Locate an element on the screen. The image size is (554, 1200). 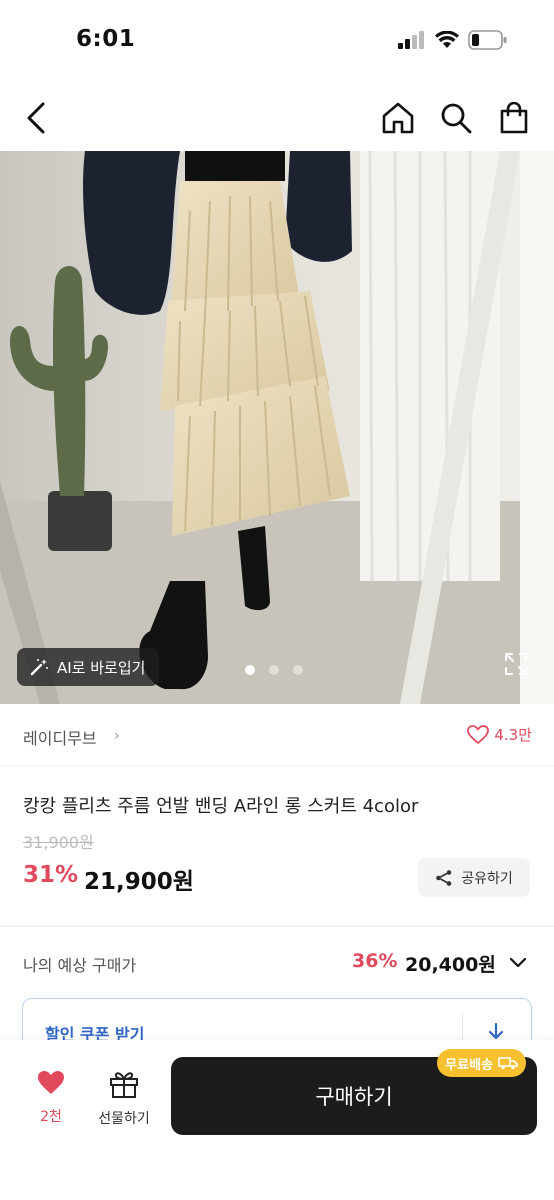
home-icon is located at coordinates (398, 118).